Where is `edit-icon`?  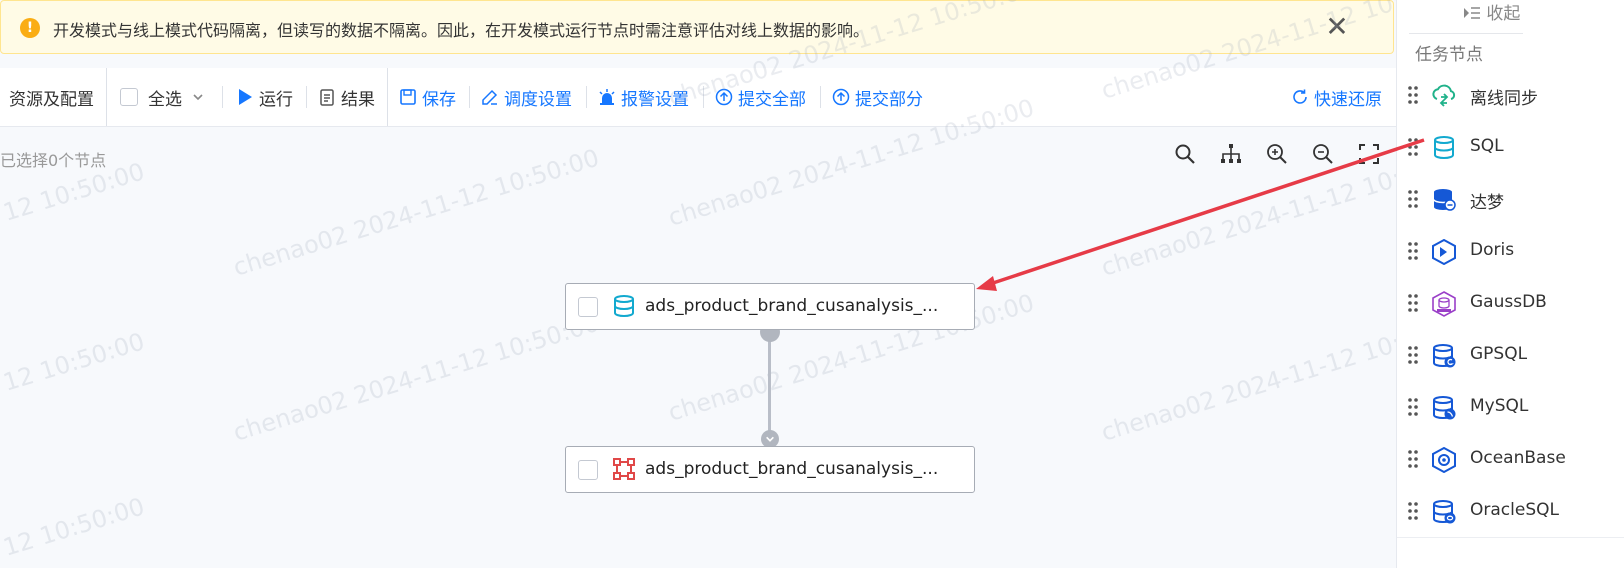 edit-icon is located at coordinates (490, 97).